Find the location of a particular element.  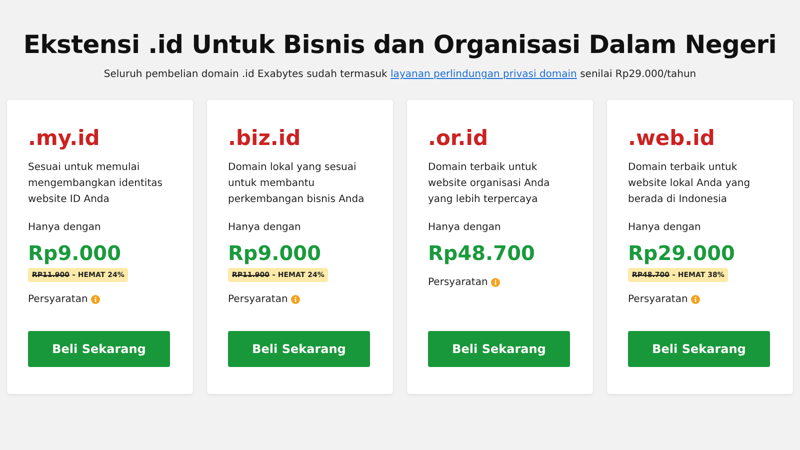

privacy-link: layanan perlindungan privasi domain is located at coordinates (483, 74).